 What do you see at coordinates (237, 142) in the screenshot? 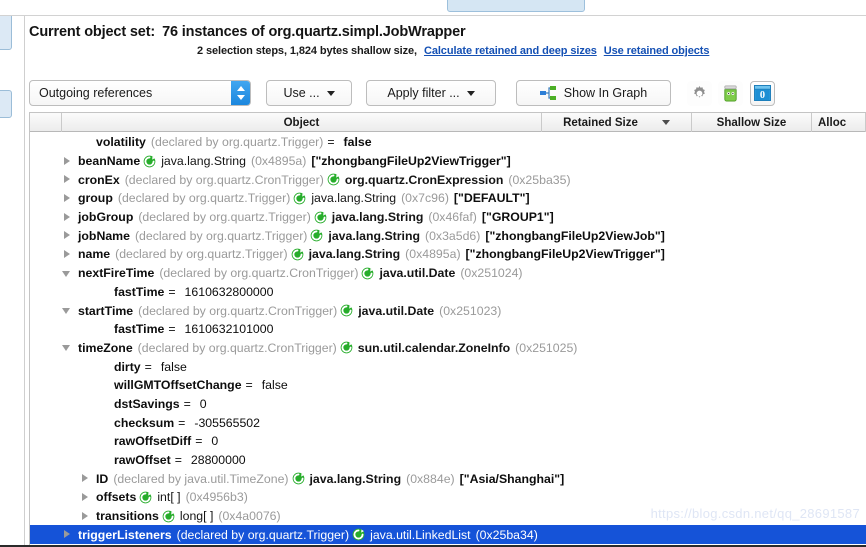
I see `declaring-class: (declared by org.quartz.Trigger)` at bounding box center [237, 142].